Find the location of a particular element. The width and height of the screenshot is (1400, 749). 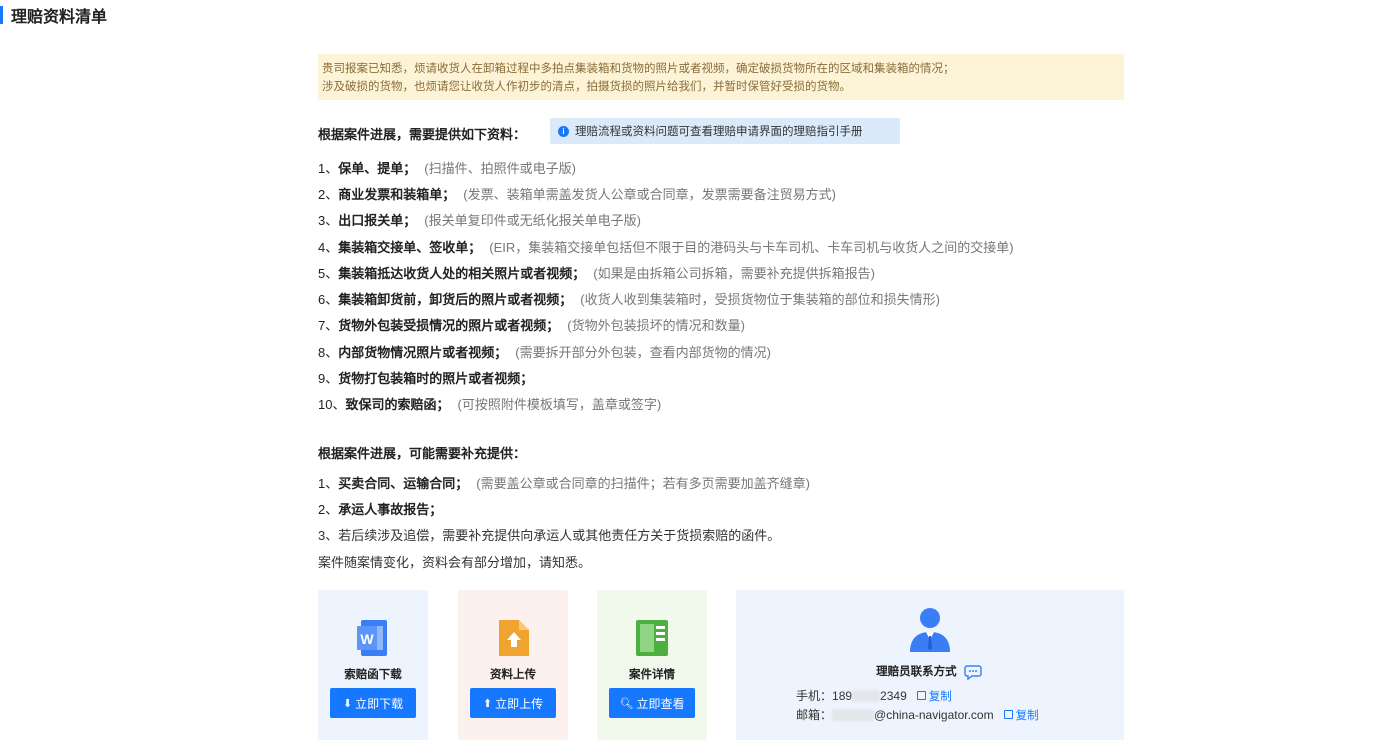

email-domain: @china-navigator.com is located at coordinates (934, 714).